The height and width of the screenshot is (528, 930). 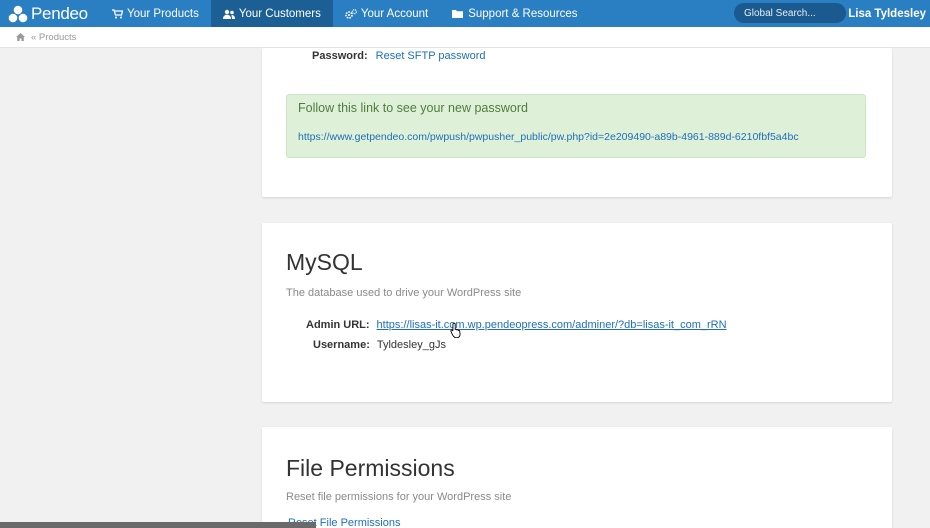 I want to click on hand-cursor-icon, so click(x=456, y=332).